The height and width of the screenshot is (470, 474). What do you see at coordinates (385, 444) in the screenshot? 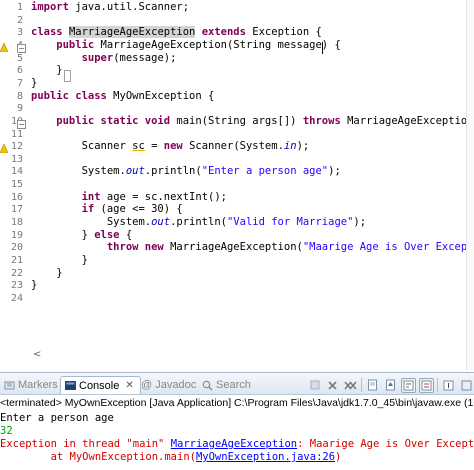
I see `error-message: : Maarige Age is Over Exception` at bounding box center [385, 444].